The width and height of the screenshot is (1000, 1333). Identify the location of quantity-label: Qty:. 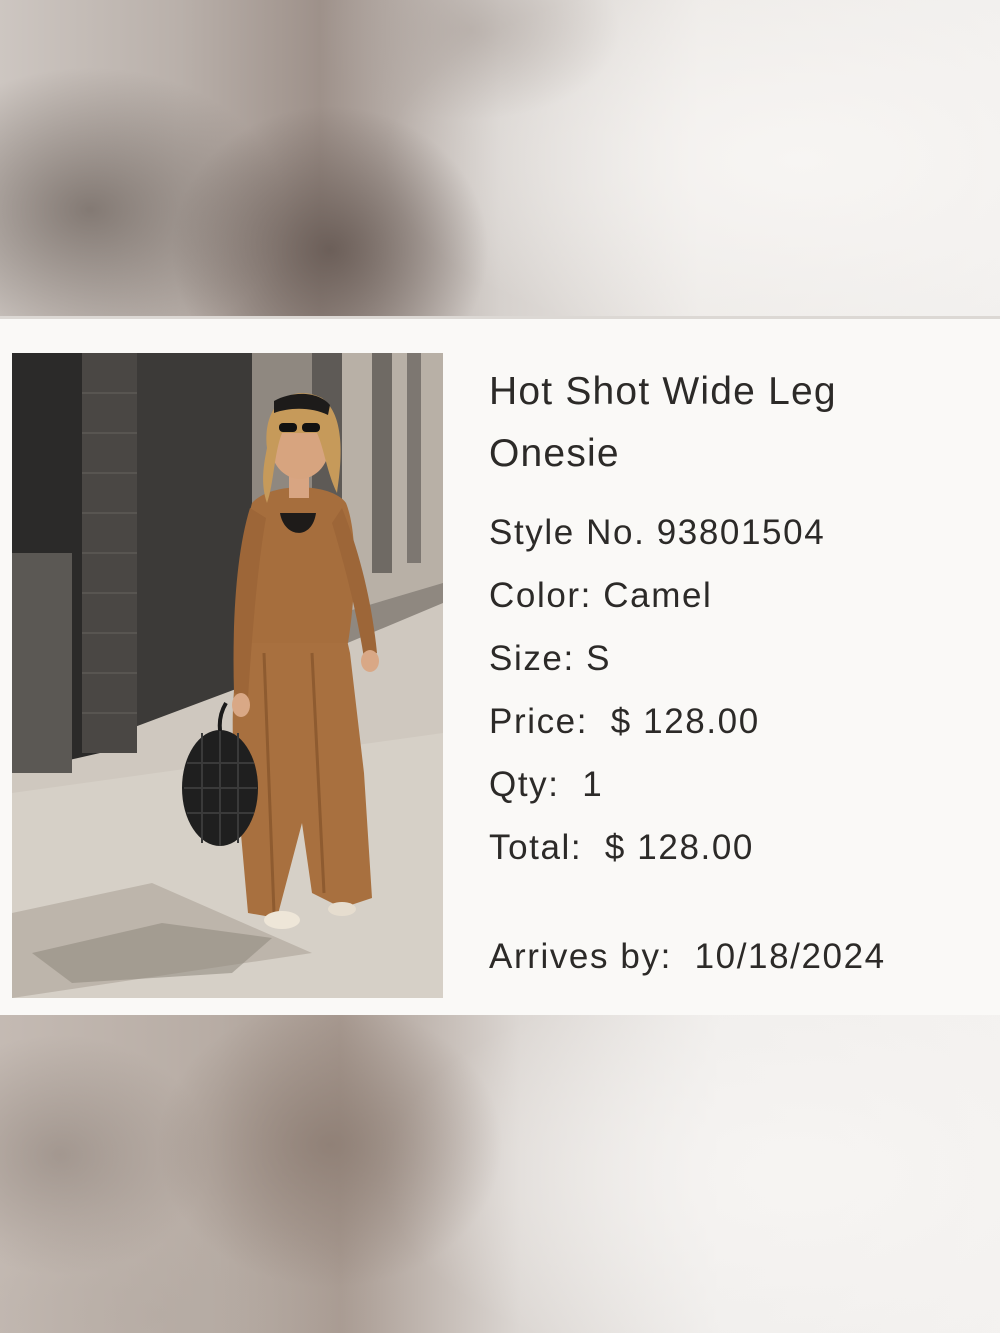
(524, 784).